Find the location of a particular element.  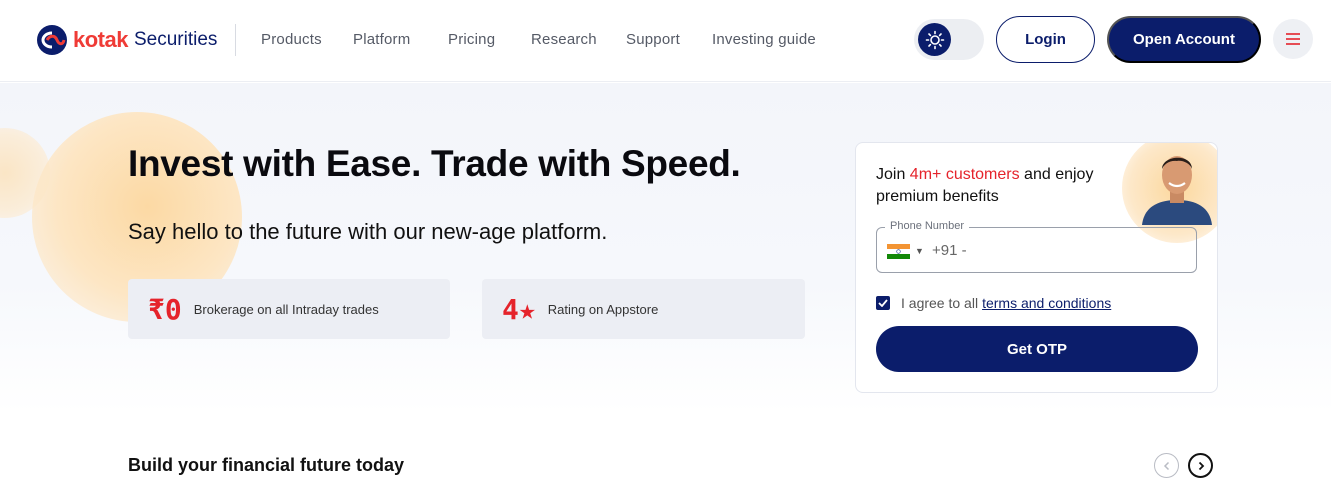

kotak-logo: kotak Securities is located at coordinates (126, 40).